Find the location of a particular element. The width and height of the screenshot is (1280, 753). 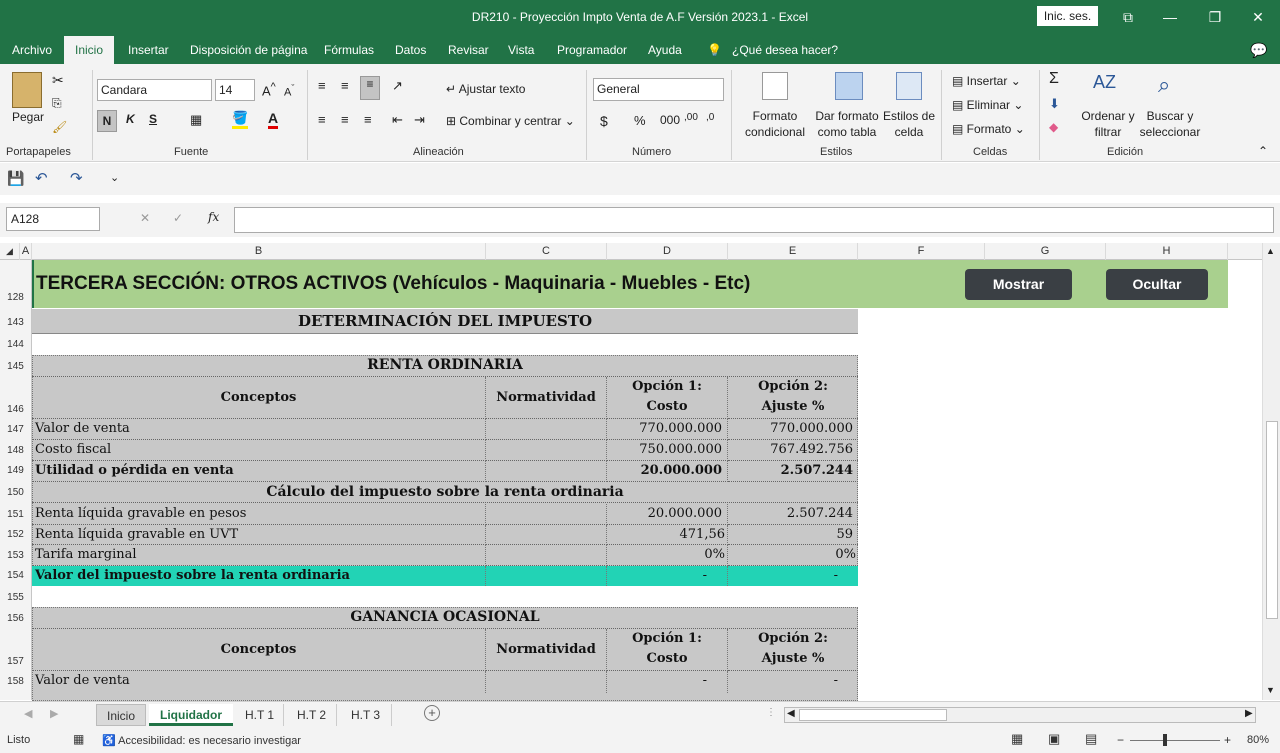

col-header-d: D is located at coordinates (667, 251).